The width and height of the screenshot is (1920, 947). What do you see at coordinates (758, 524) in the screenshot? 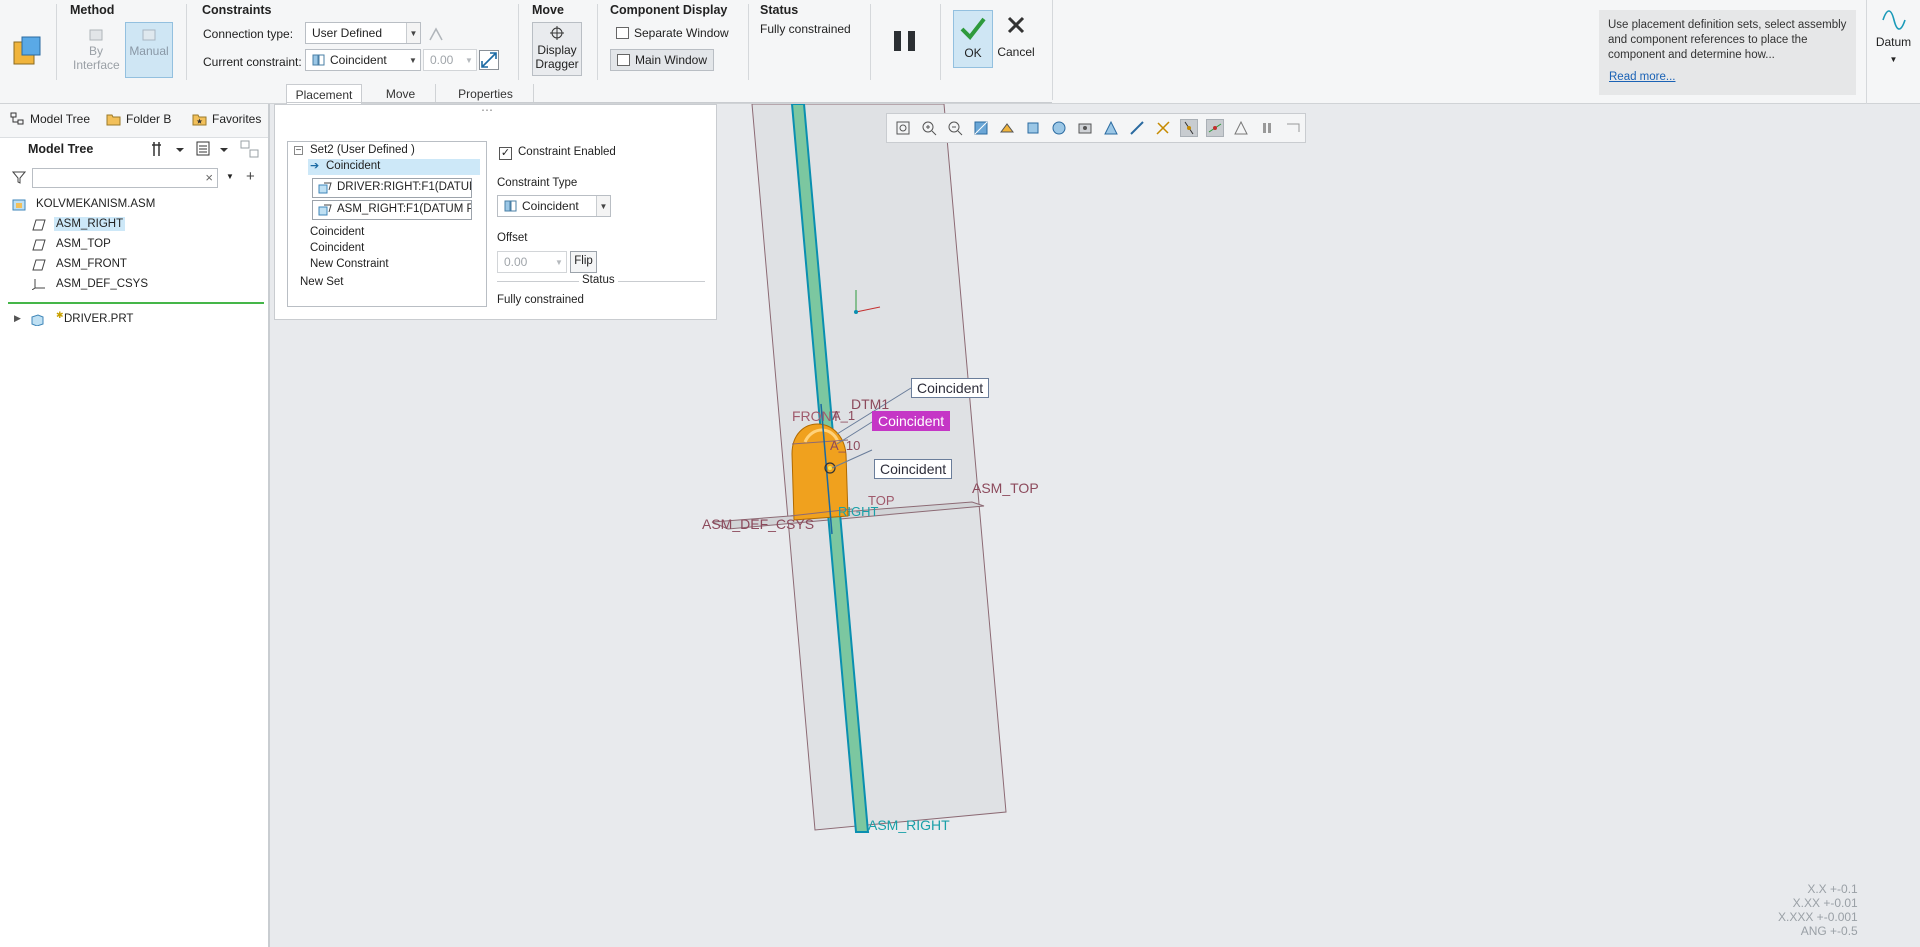
I see `label-asm-def-csys: ASM_DEF_CSYS` at bounding box center [758, 524].